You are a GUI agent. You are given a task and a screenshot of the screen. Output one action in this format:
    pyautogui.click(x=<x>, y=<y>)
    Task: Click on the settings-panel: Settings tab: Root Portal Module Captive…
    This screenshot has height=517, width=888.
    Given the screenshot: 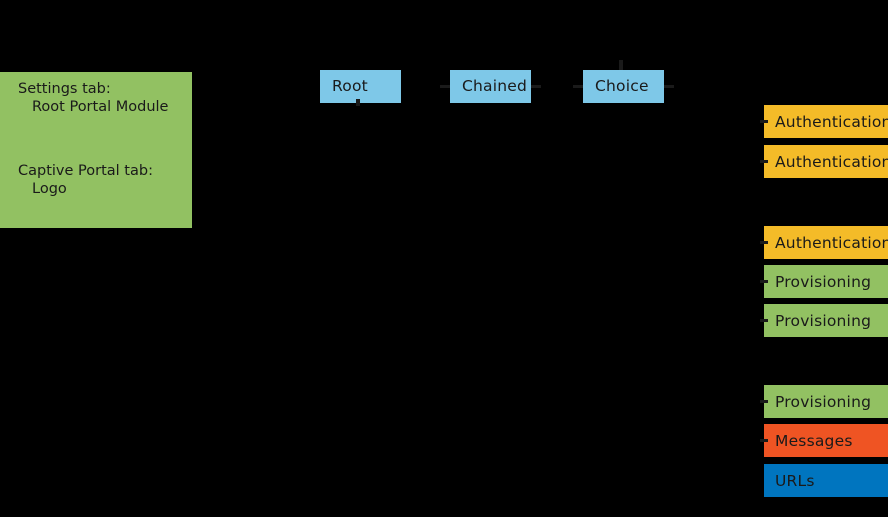 What is the action you would take?
    pyautogui.click(x=96, y=150)
    